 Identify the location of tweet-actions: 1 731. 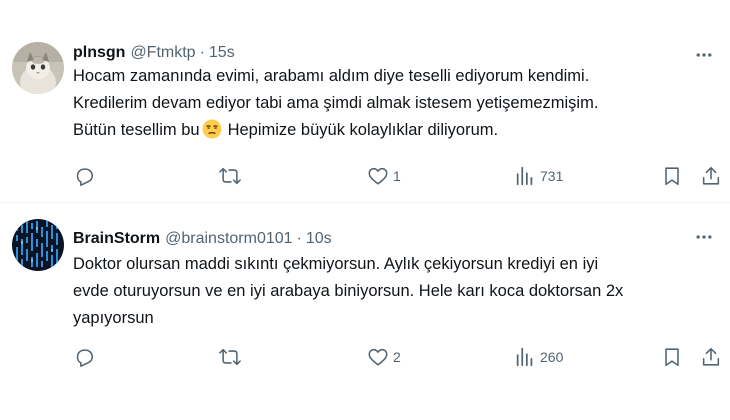
(400, 176).